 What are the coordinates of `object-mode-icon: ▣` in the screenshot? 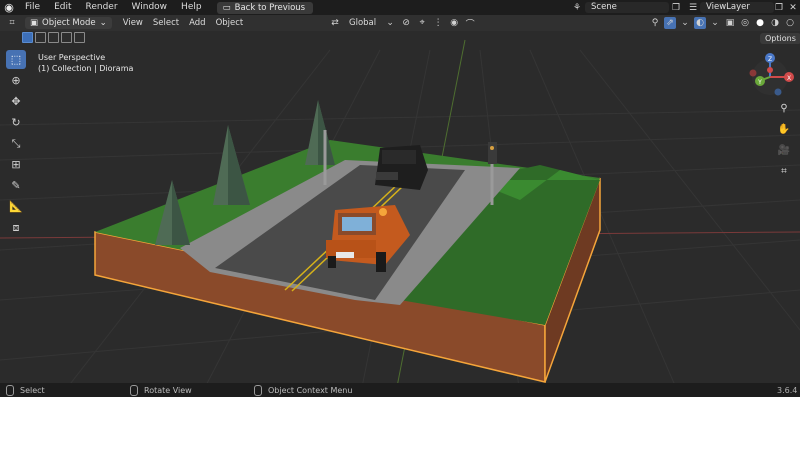 It's located at (34, 23).